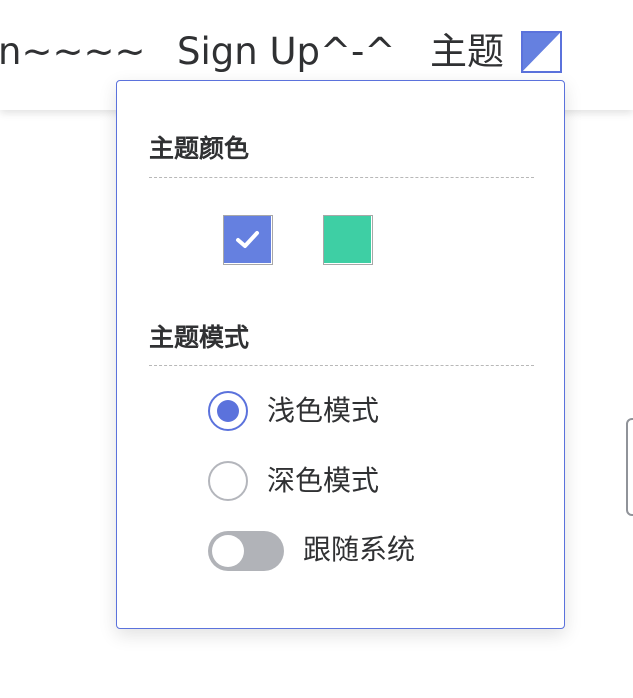 The image size is (633, 698). What do you see at coordinates (348, 240) in the screenshot?
I see `color-option-green` at bounding box center [348, 240].